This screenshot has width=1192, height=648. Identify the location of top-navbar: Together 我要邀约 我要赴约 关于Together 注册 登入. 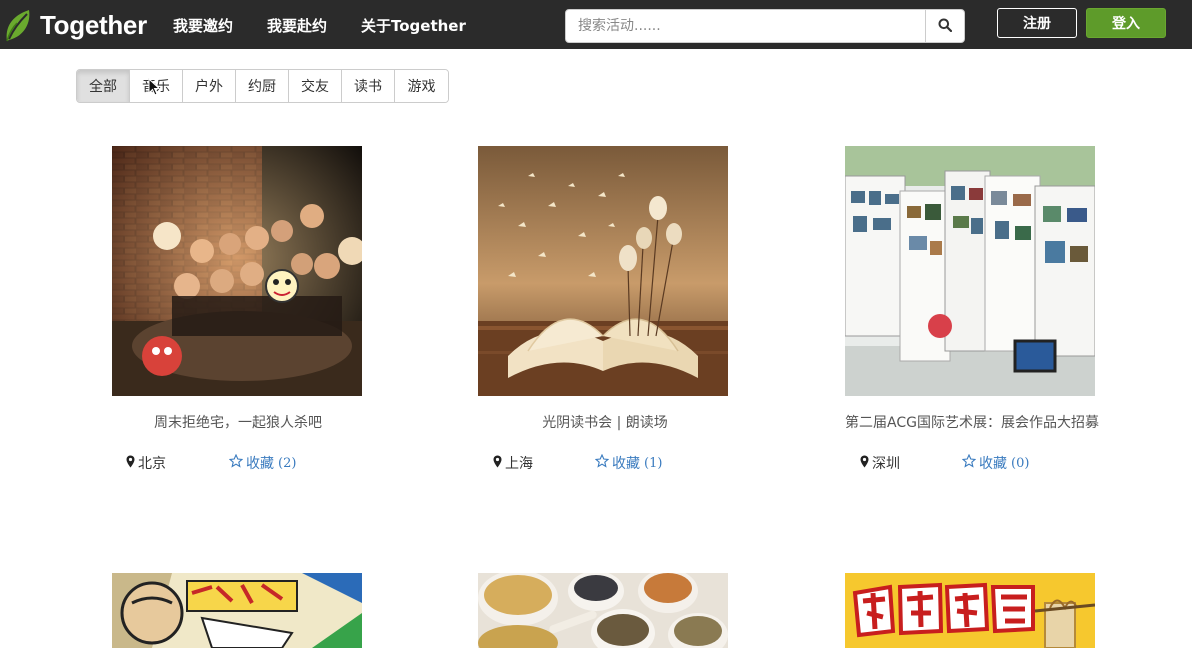
(596, 24).